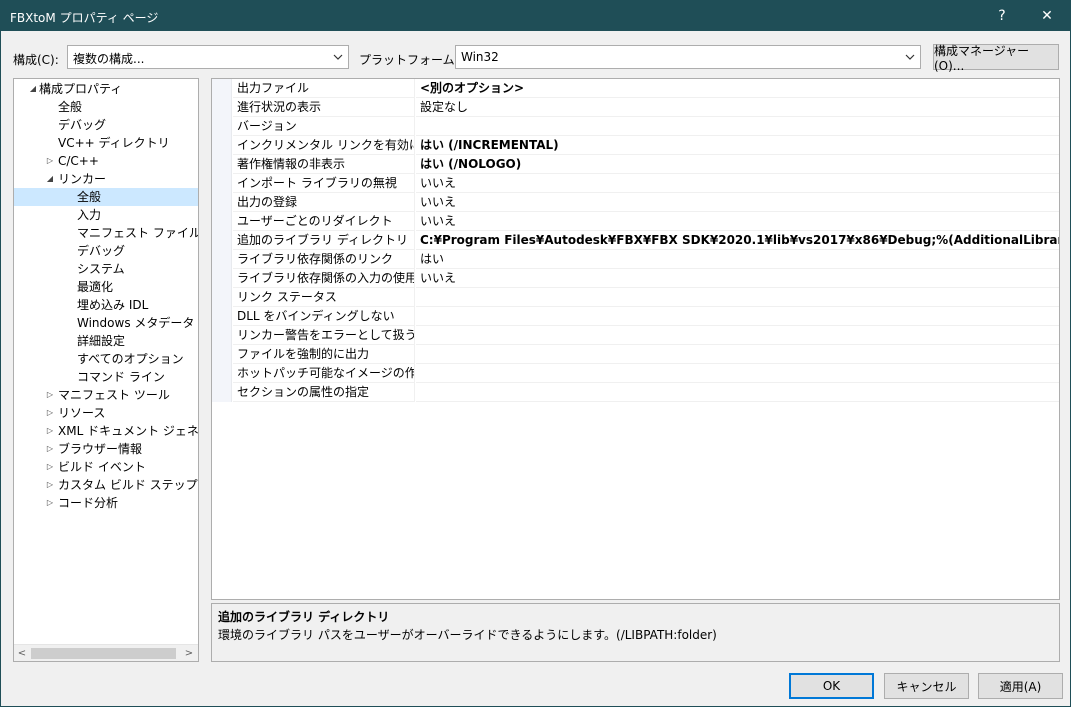  I want to click on tree-item: 最適化, so click(106, 287).